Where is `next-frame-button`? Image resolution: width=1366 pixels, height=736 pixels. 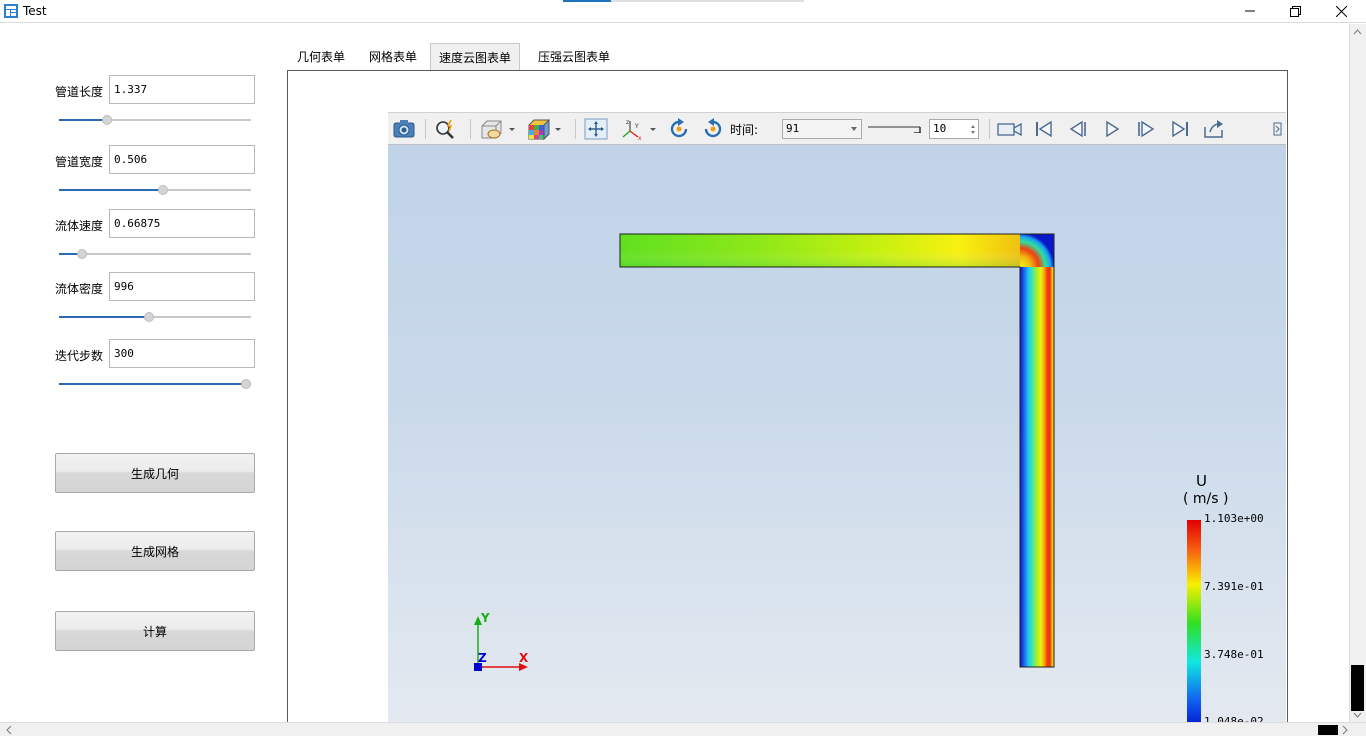 next-frame-button is located at coordinates (1146, 129).